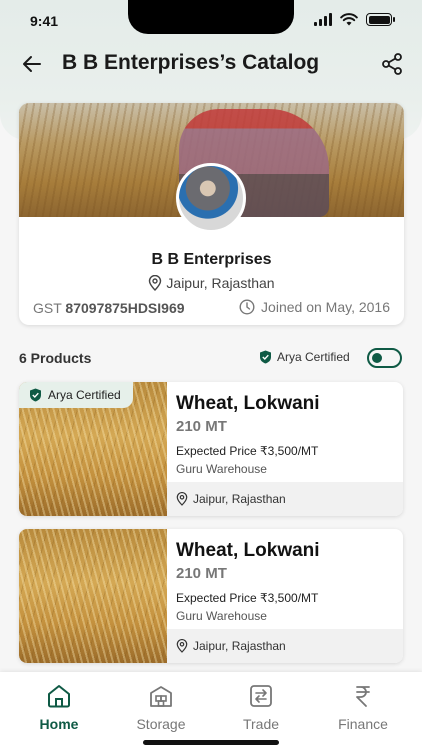 Image resolution: width=422 pixels, height=750 pixels. Describe the element at coordinates (380, 19) in the screenshot. I see `battery-icon` at that location.